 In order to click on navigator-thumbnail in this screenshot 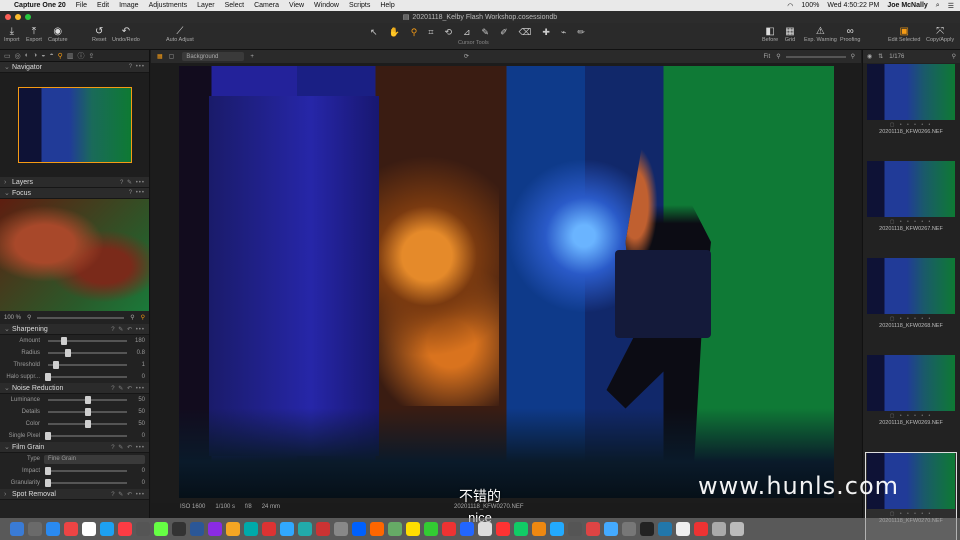, I will do `click(74, 125)`.